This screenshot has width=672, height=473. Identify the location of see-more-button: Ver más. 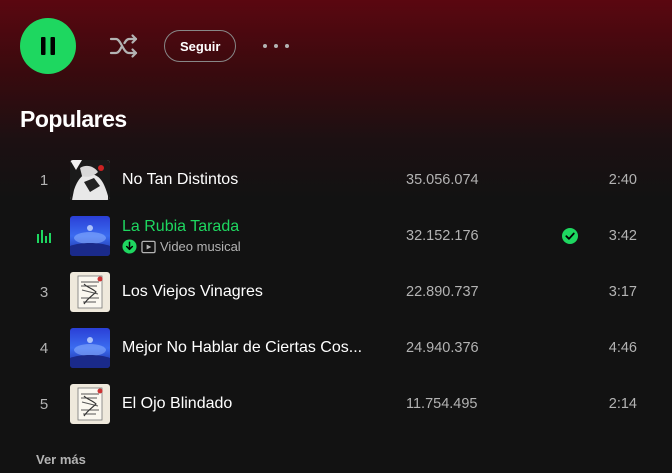
(61, 459).